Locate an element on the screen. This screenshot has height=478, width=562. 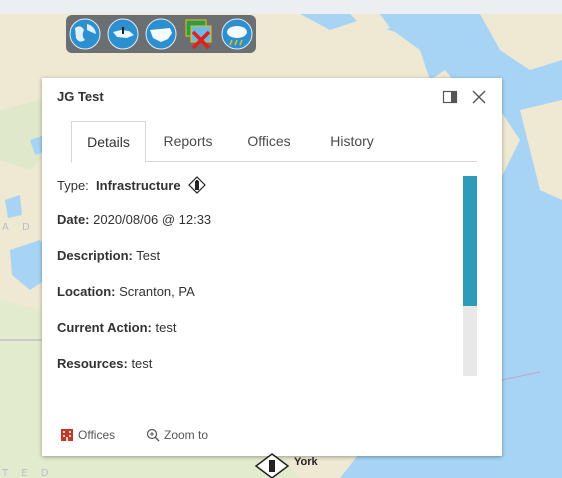
tab-details: Details is located at coordinates (108, 142).